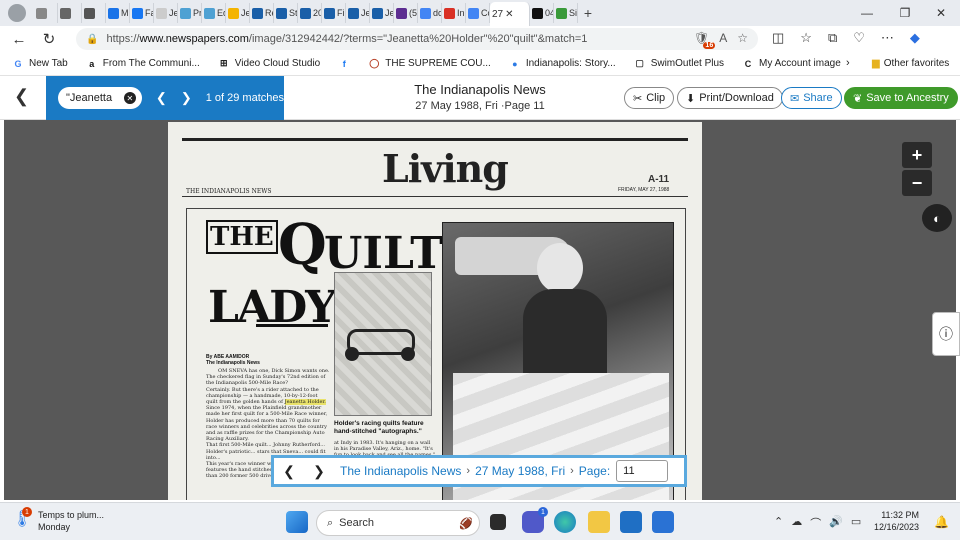  What do you see at coordinates (242, 237) in the screenshot?
I see `headline-the: THE` at bounding box center [242, 237].